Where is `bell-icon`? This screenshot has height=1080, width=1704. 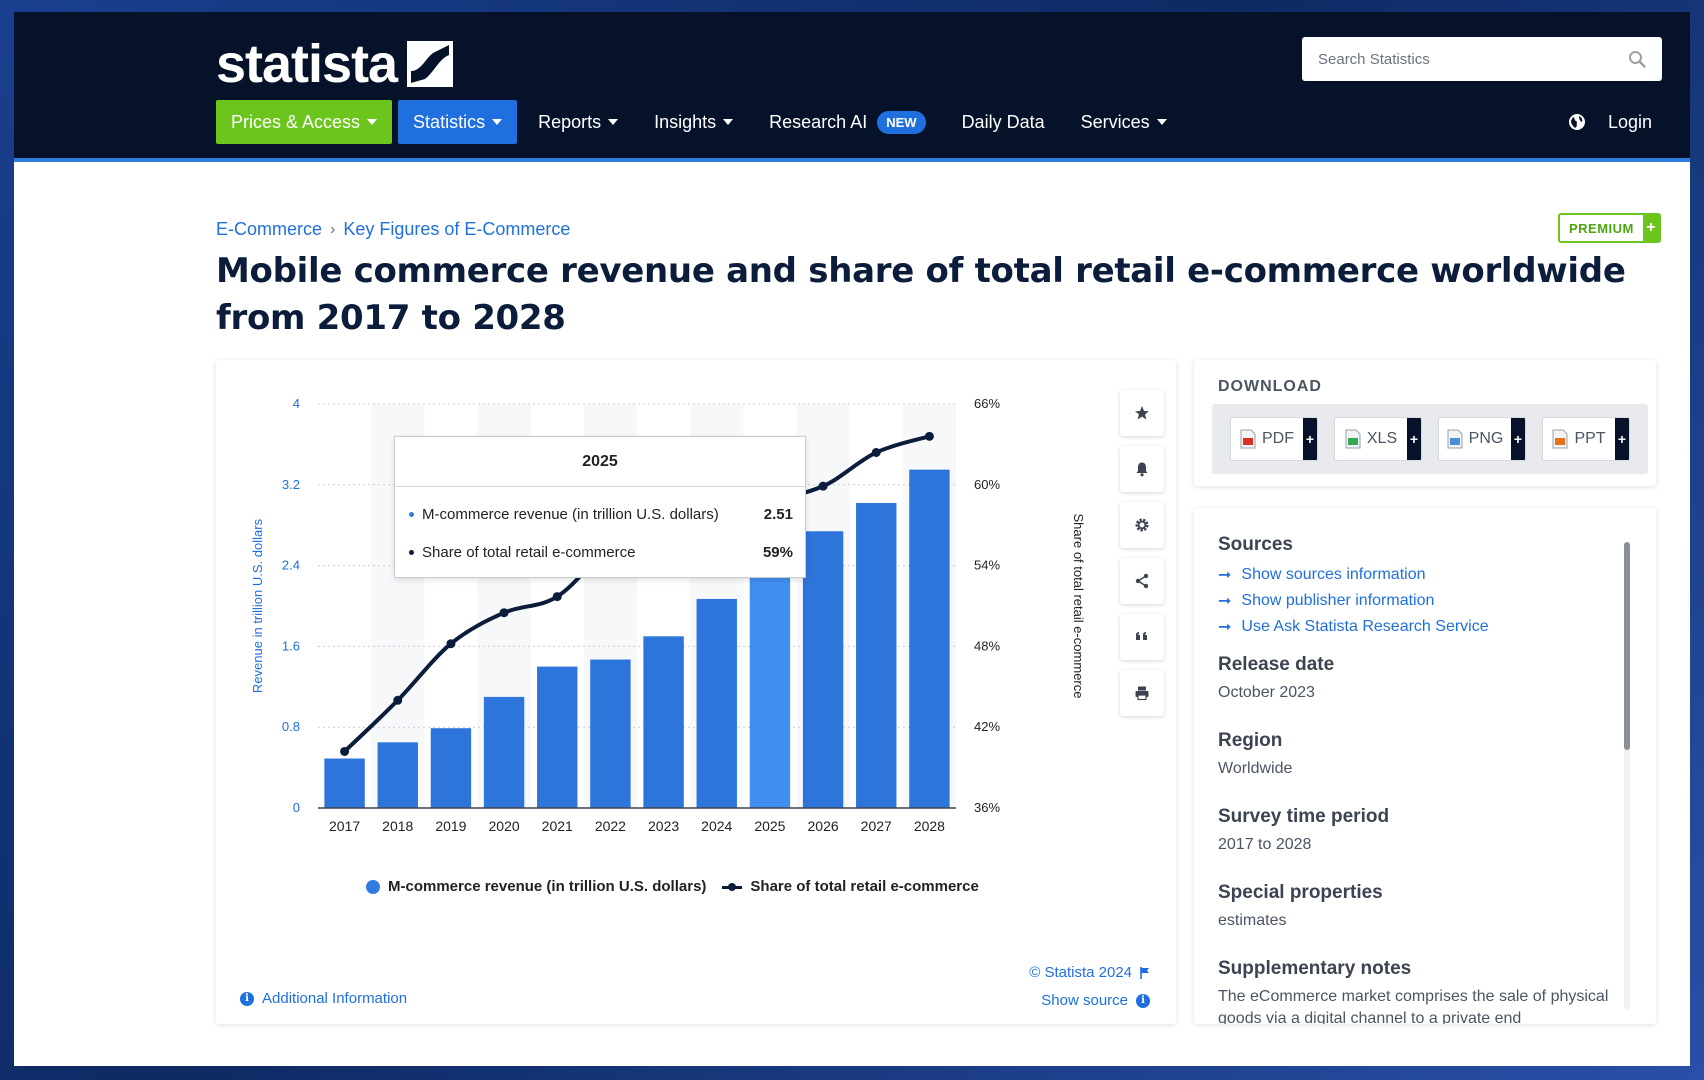
bell-icon is located at coordinates (1142, 469).